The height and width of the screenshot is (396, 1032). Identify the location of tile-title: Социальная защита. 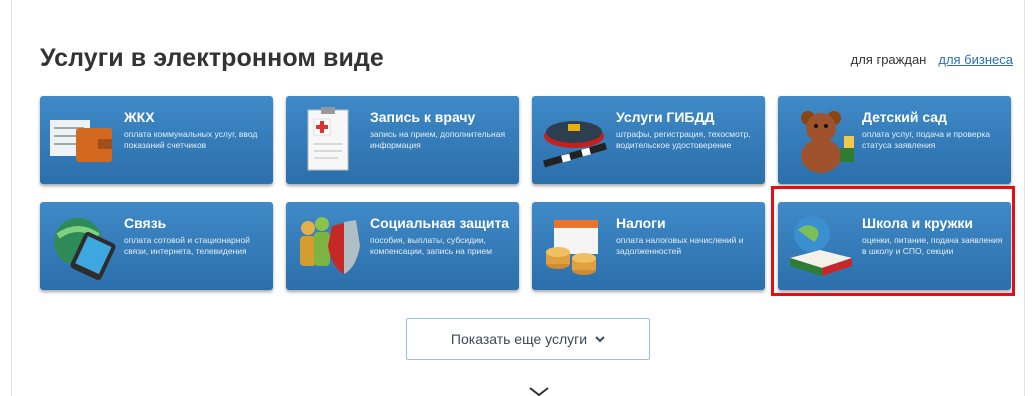
(440, 223).